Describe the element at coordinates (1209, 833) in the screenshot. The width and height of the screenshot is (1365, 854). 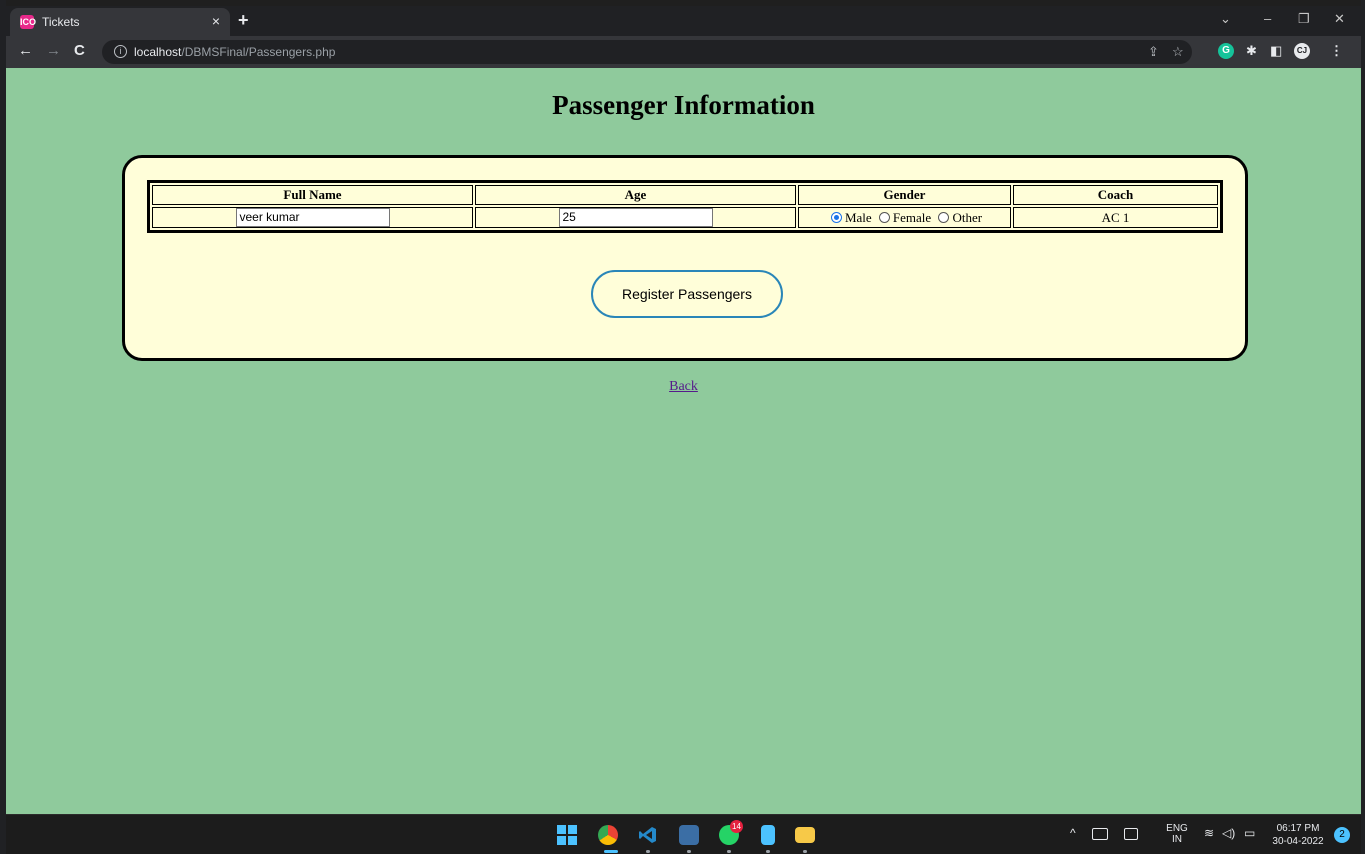
I see `wifi-icon: ≋` at that location.